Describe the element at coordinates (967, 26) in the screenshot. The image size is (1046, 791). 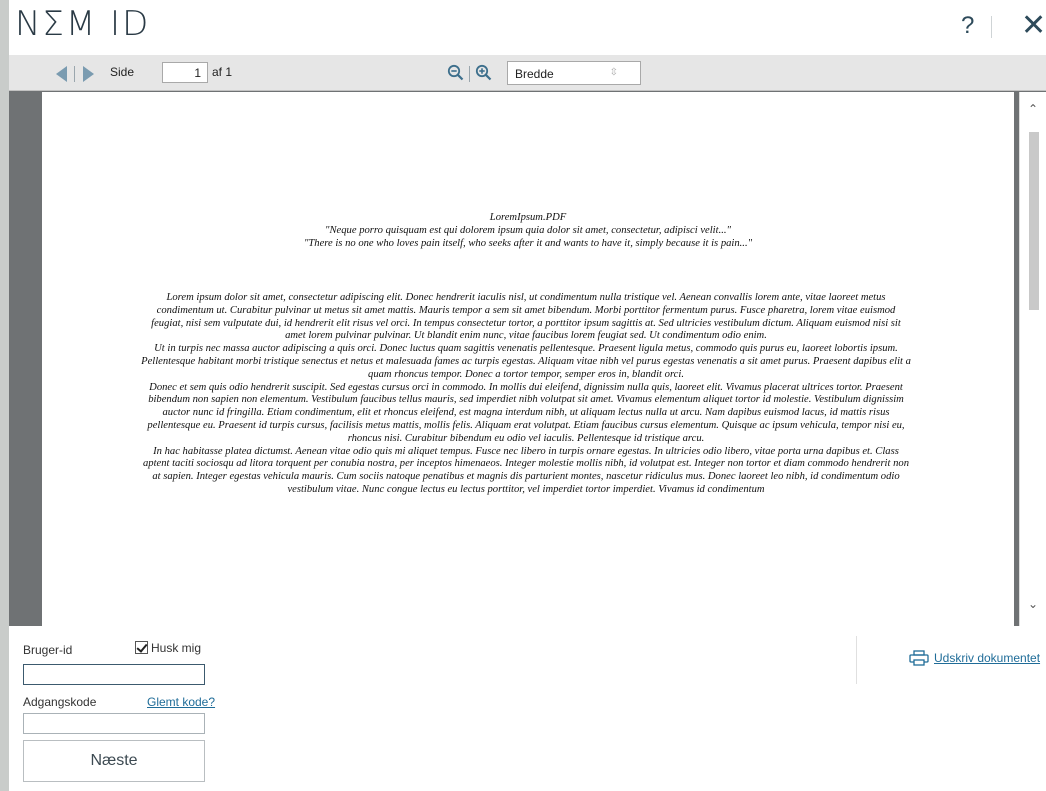
I see `help-button: ?` at that location.